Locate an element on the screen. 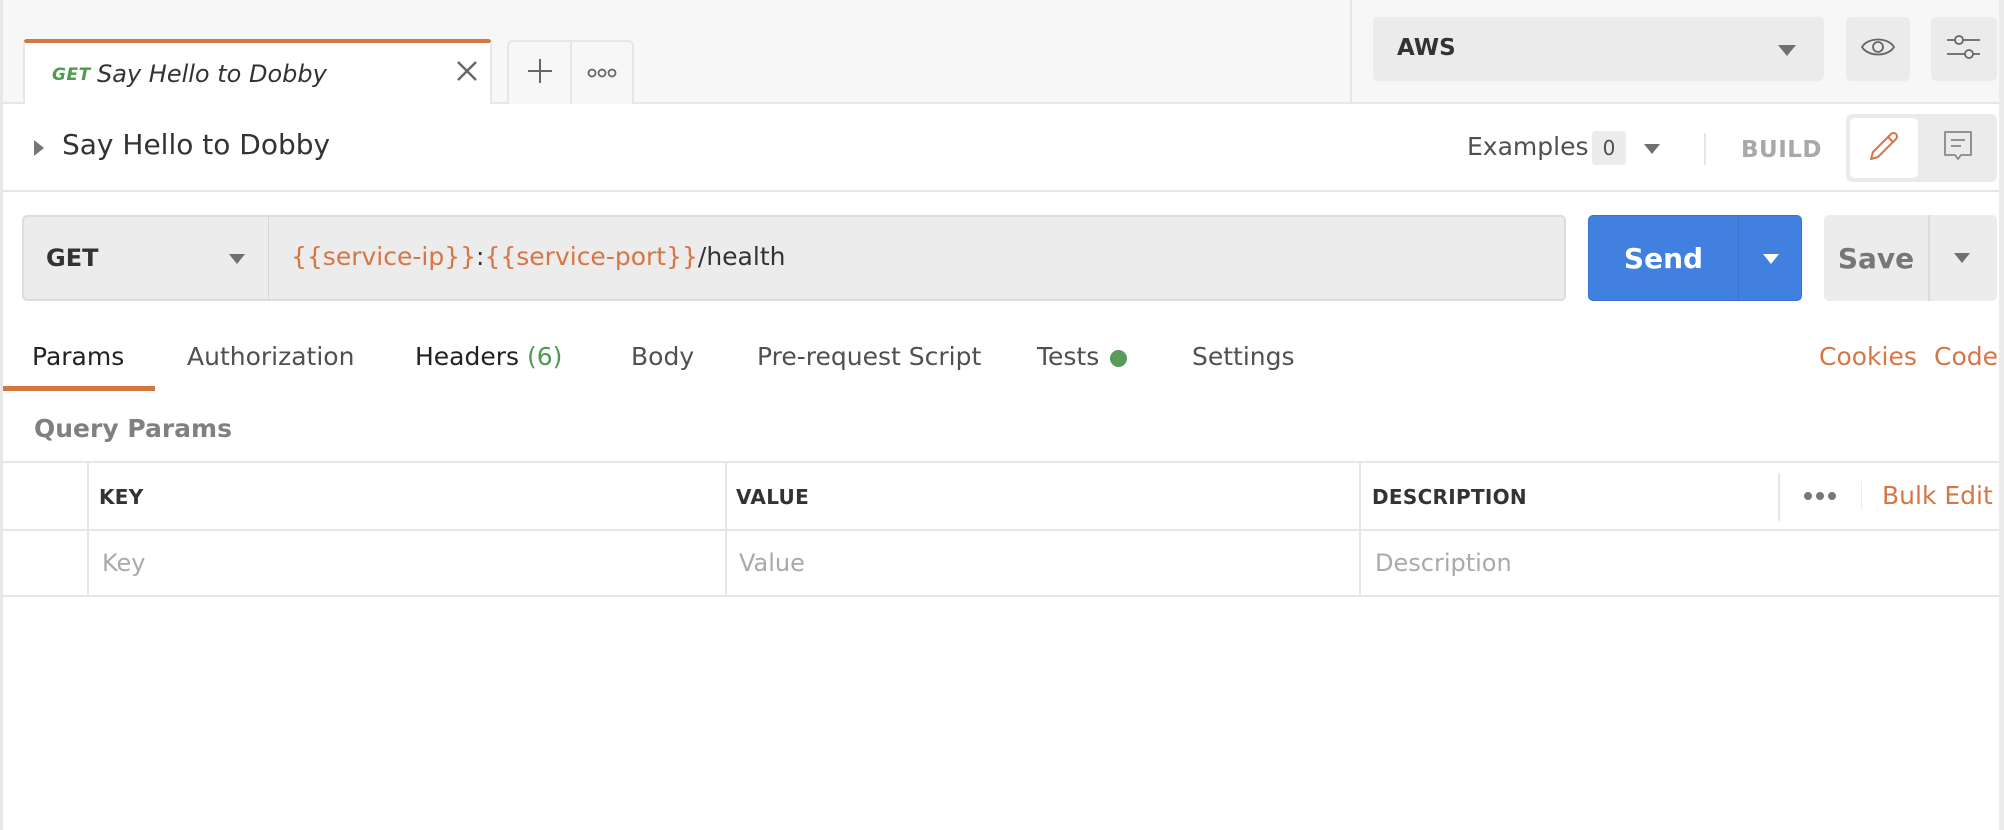  comment-icon is located at coordinates (1958, 148).